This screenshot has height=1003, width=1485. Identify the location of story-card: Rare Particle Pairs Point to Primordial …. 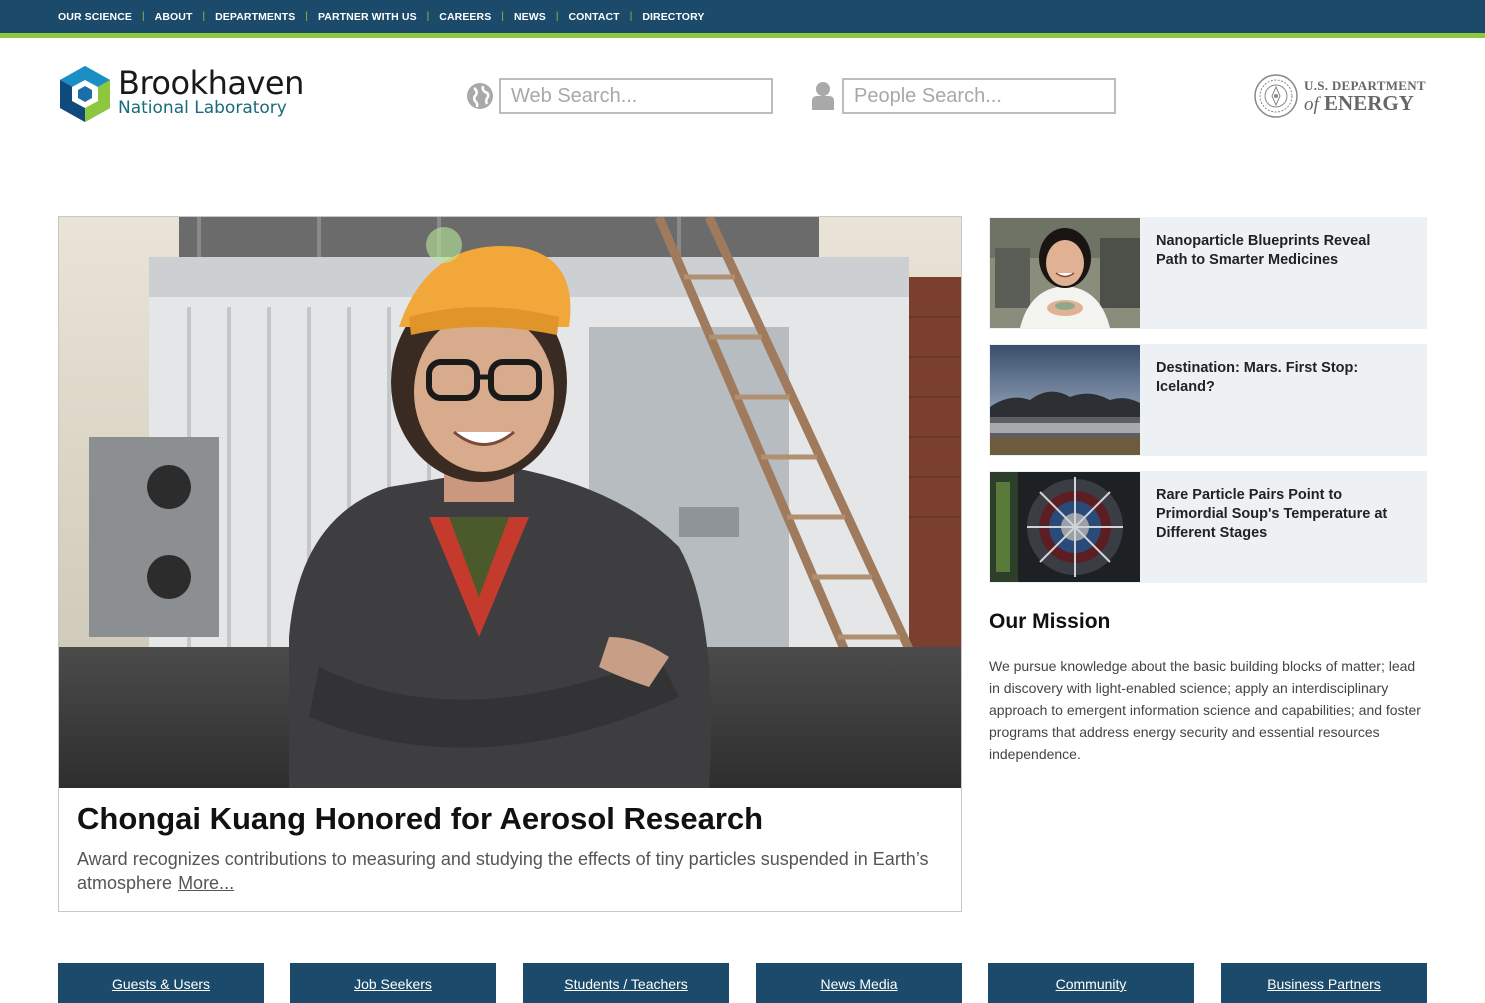
(1208, 527).